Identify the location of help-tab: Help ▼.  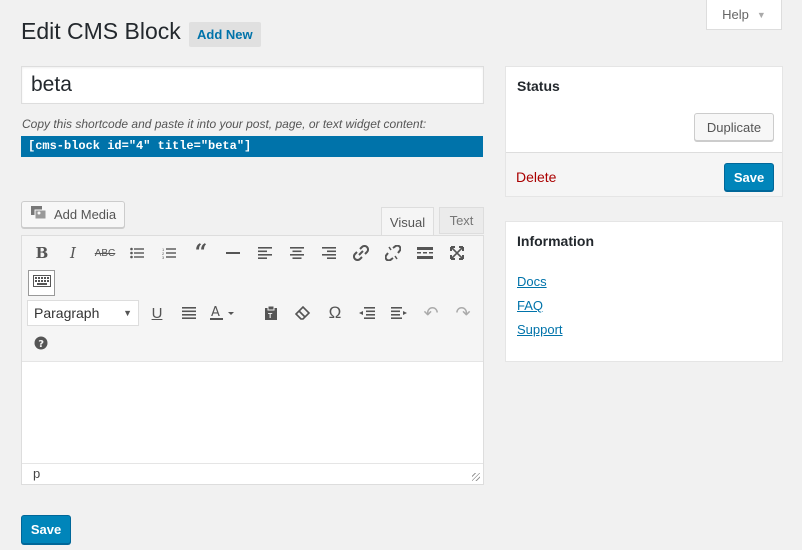
(744, 15).